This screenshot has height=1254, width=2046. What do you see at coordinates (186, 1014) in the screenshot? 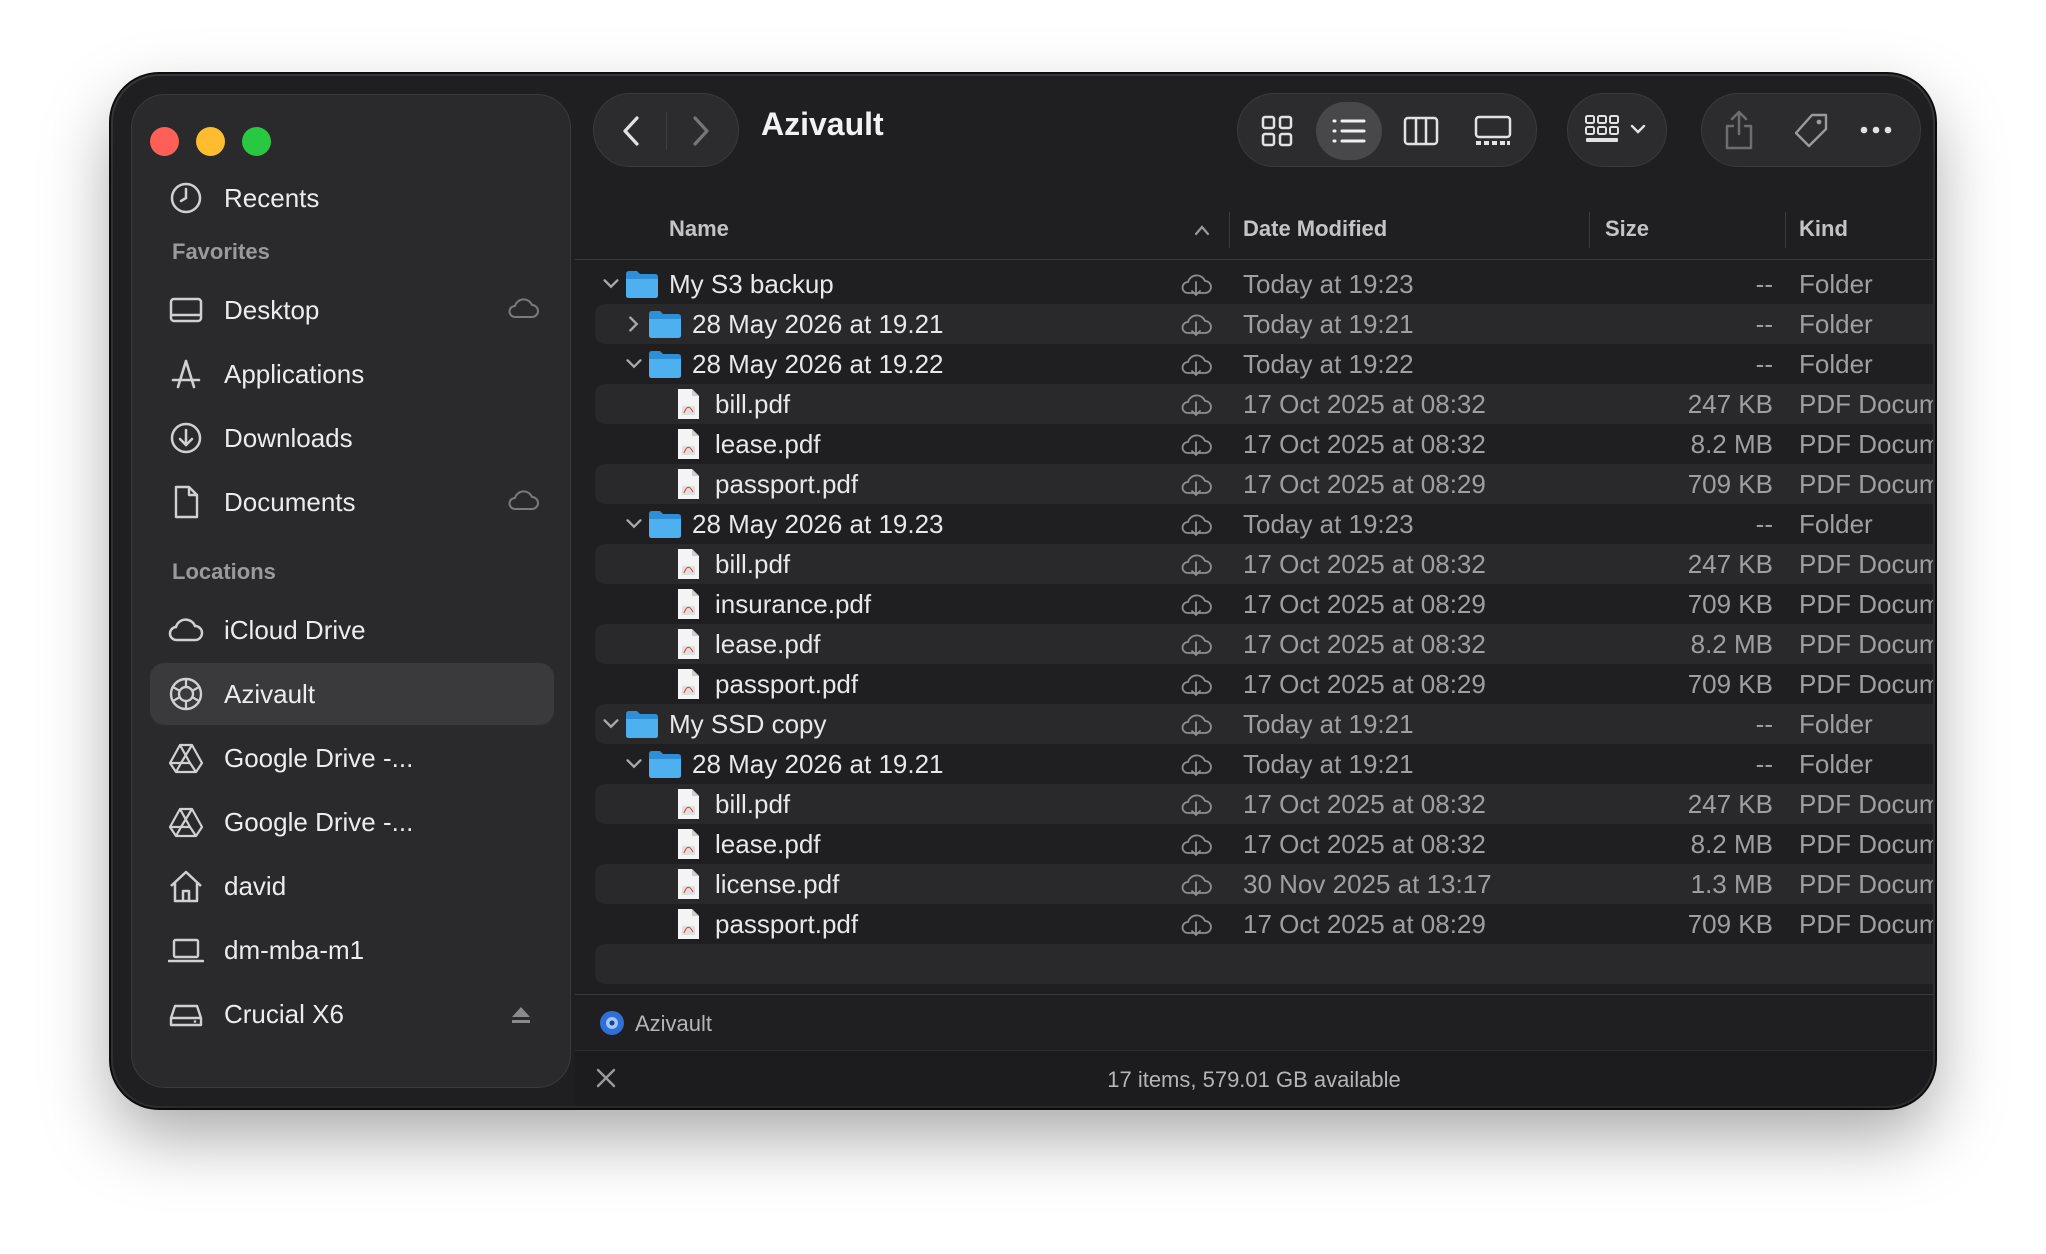
I see `external-drive-icon` at bounding box center [186, 1014].